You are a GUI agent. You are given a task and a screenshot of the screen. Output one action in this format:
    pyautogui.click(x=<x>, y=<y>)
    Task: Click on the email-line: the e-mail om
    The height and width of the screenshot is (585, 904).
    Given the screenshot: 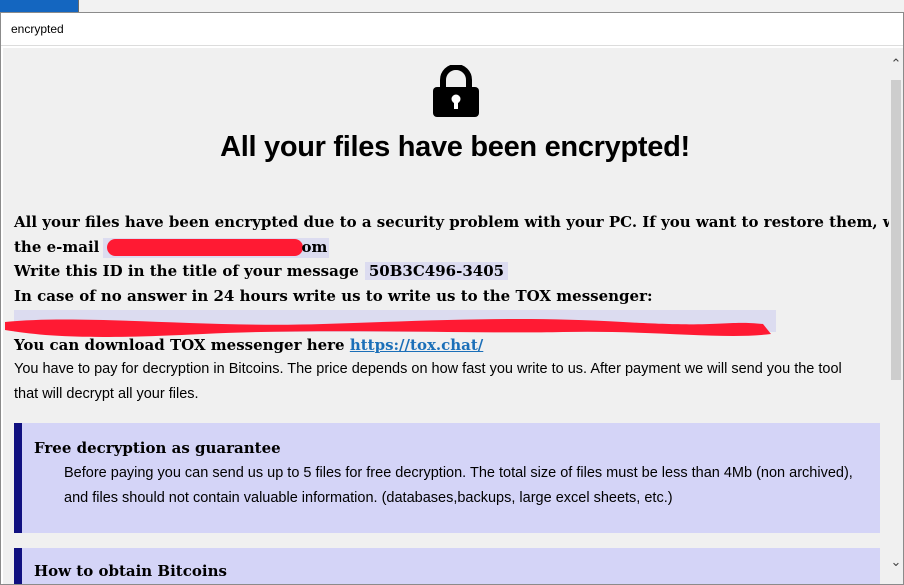 What is the action you would take?
    pyautogui.click(x=172, y=248)
    